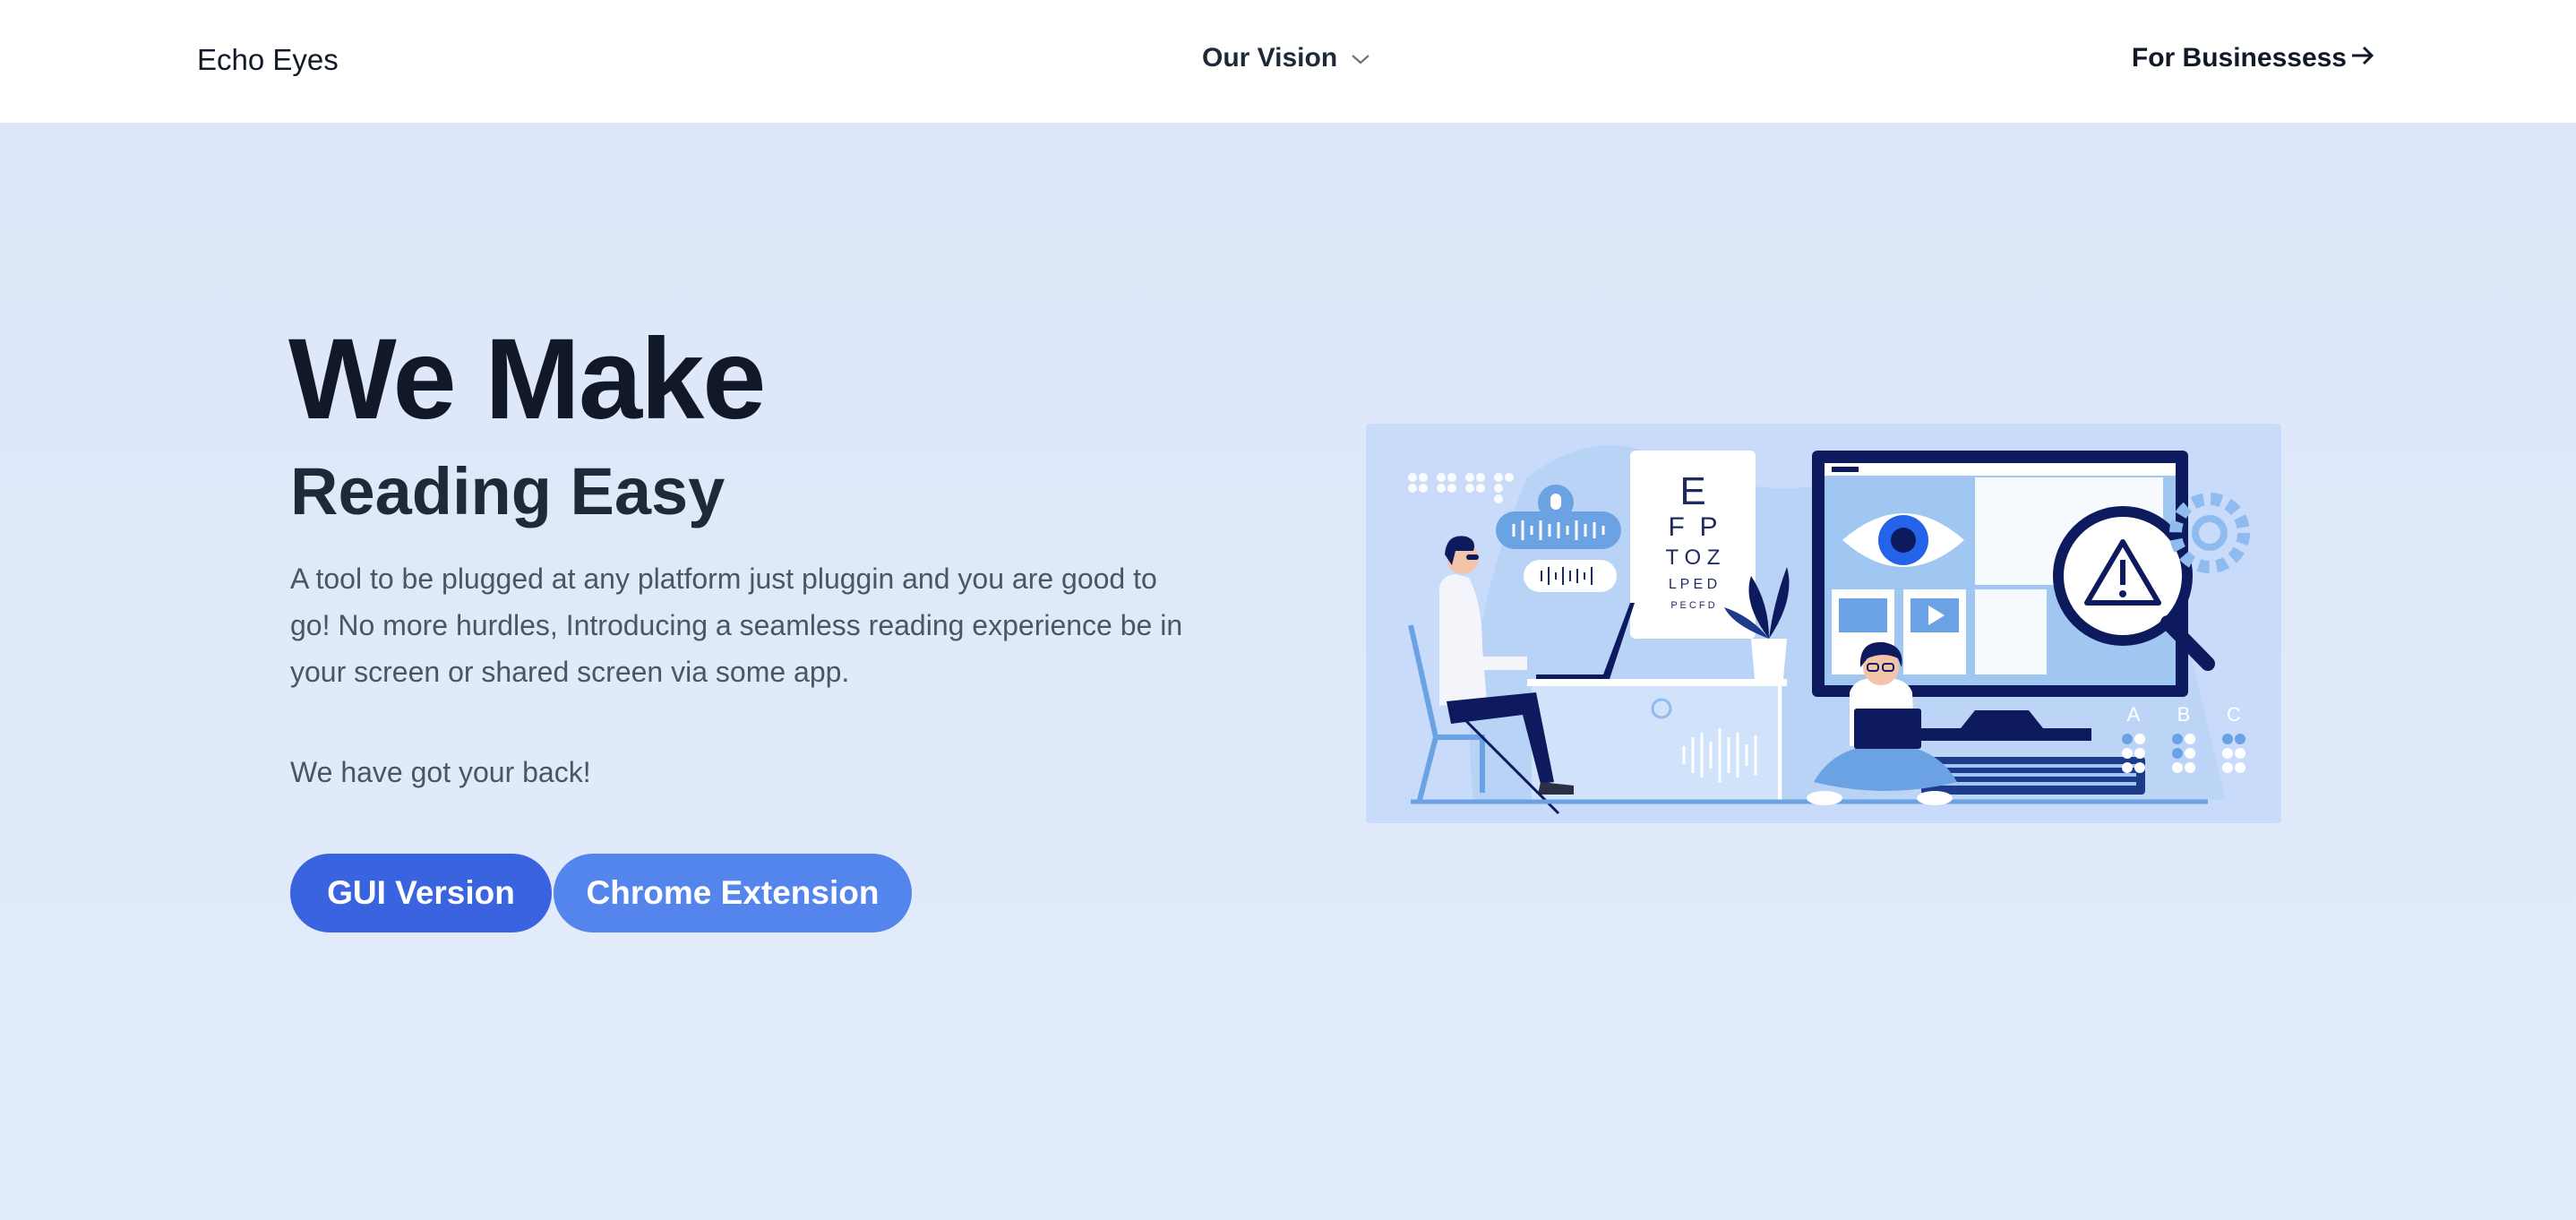 The height and width of the screenshot is (1220, 2576). I want to click on nav-our-vision-label: Our Vision, so click(1270, 58).